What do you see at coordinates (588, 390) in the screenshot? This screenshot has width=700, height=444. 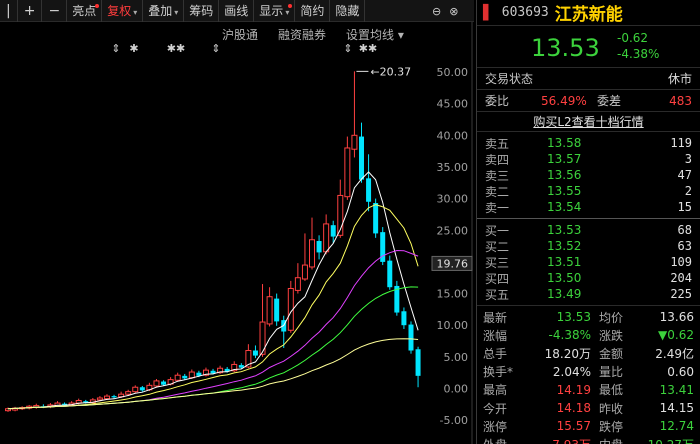 I see `stats-row: 最高 14.19 最低 13.41` at bounding box center [588, 390].